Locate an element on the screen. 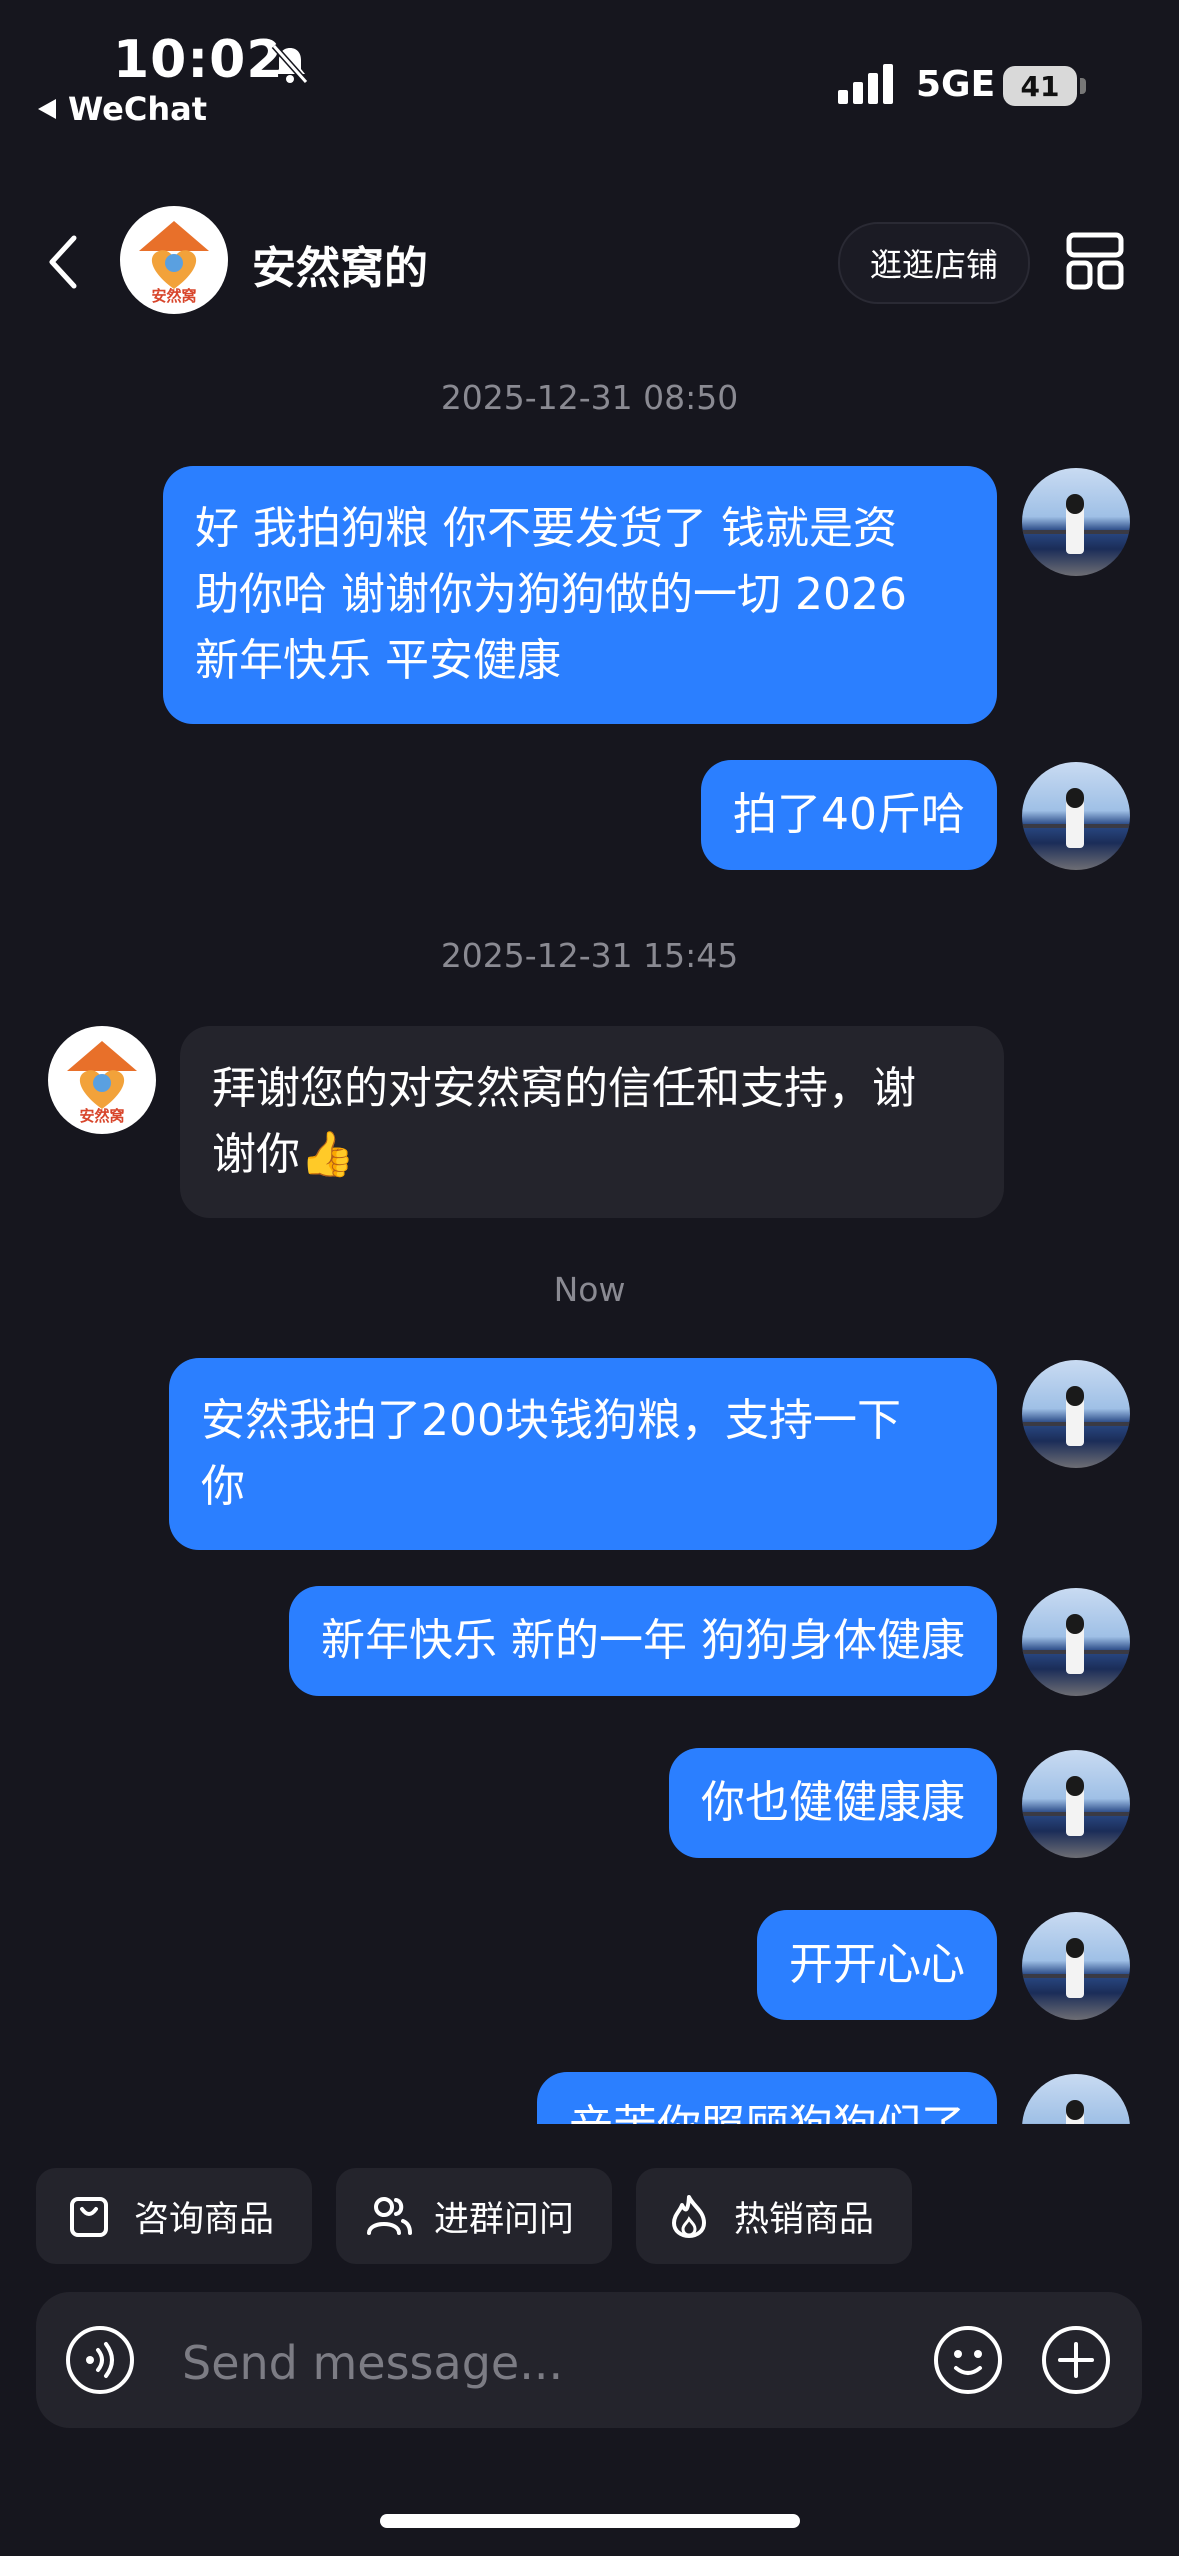 This screenshot has height=2556, width=1179. battery-level: 41 is located at coordinates (1040, 86).